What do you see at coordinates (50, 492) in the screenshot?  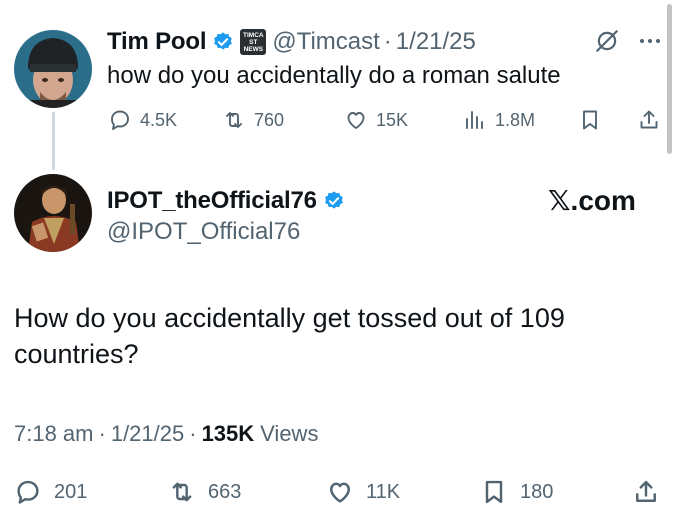 I see `reply-button: 201` at bounding box center [50, 492].